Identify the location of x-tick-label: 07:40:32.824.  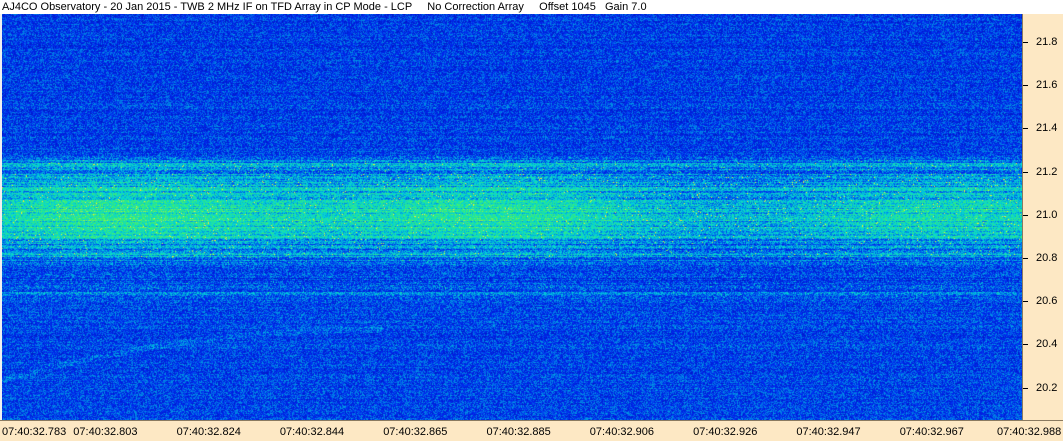
(208, 432).